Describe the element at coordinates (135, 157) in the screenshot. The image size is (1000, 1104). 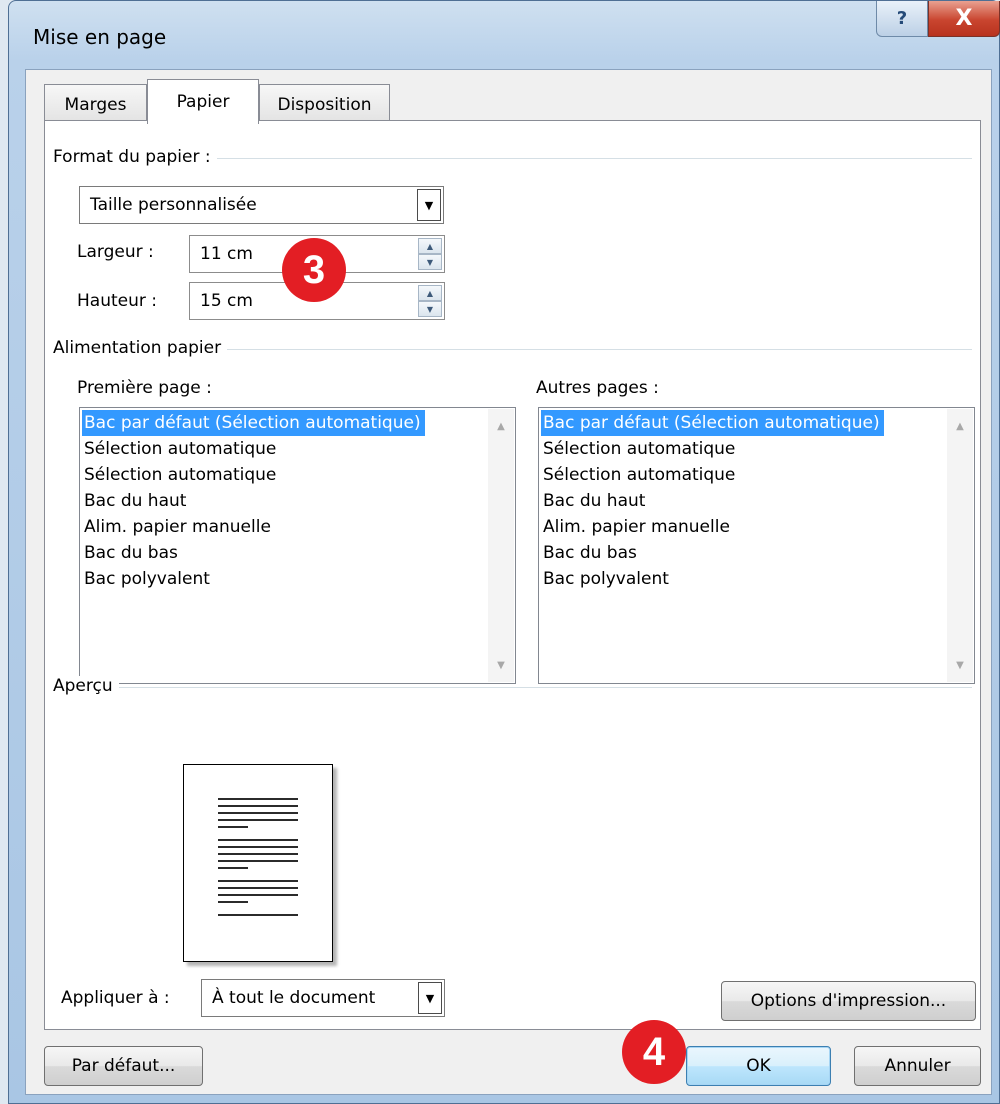
I see `paper-format-group-label: Format du papier :` at that location.